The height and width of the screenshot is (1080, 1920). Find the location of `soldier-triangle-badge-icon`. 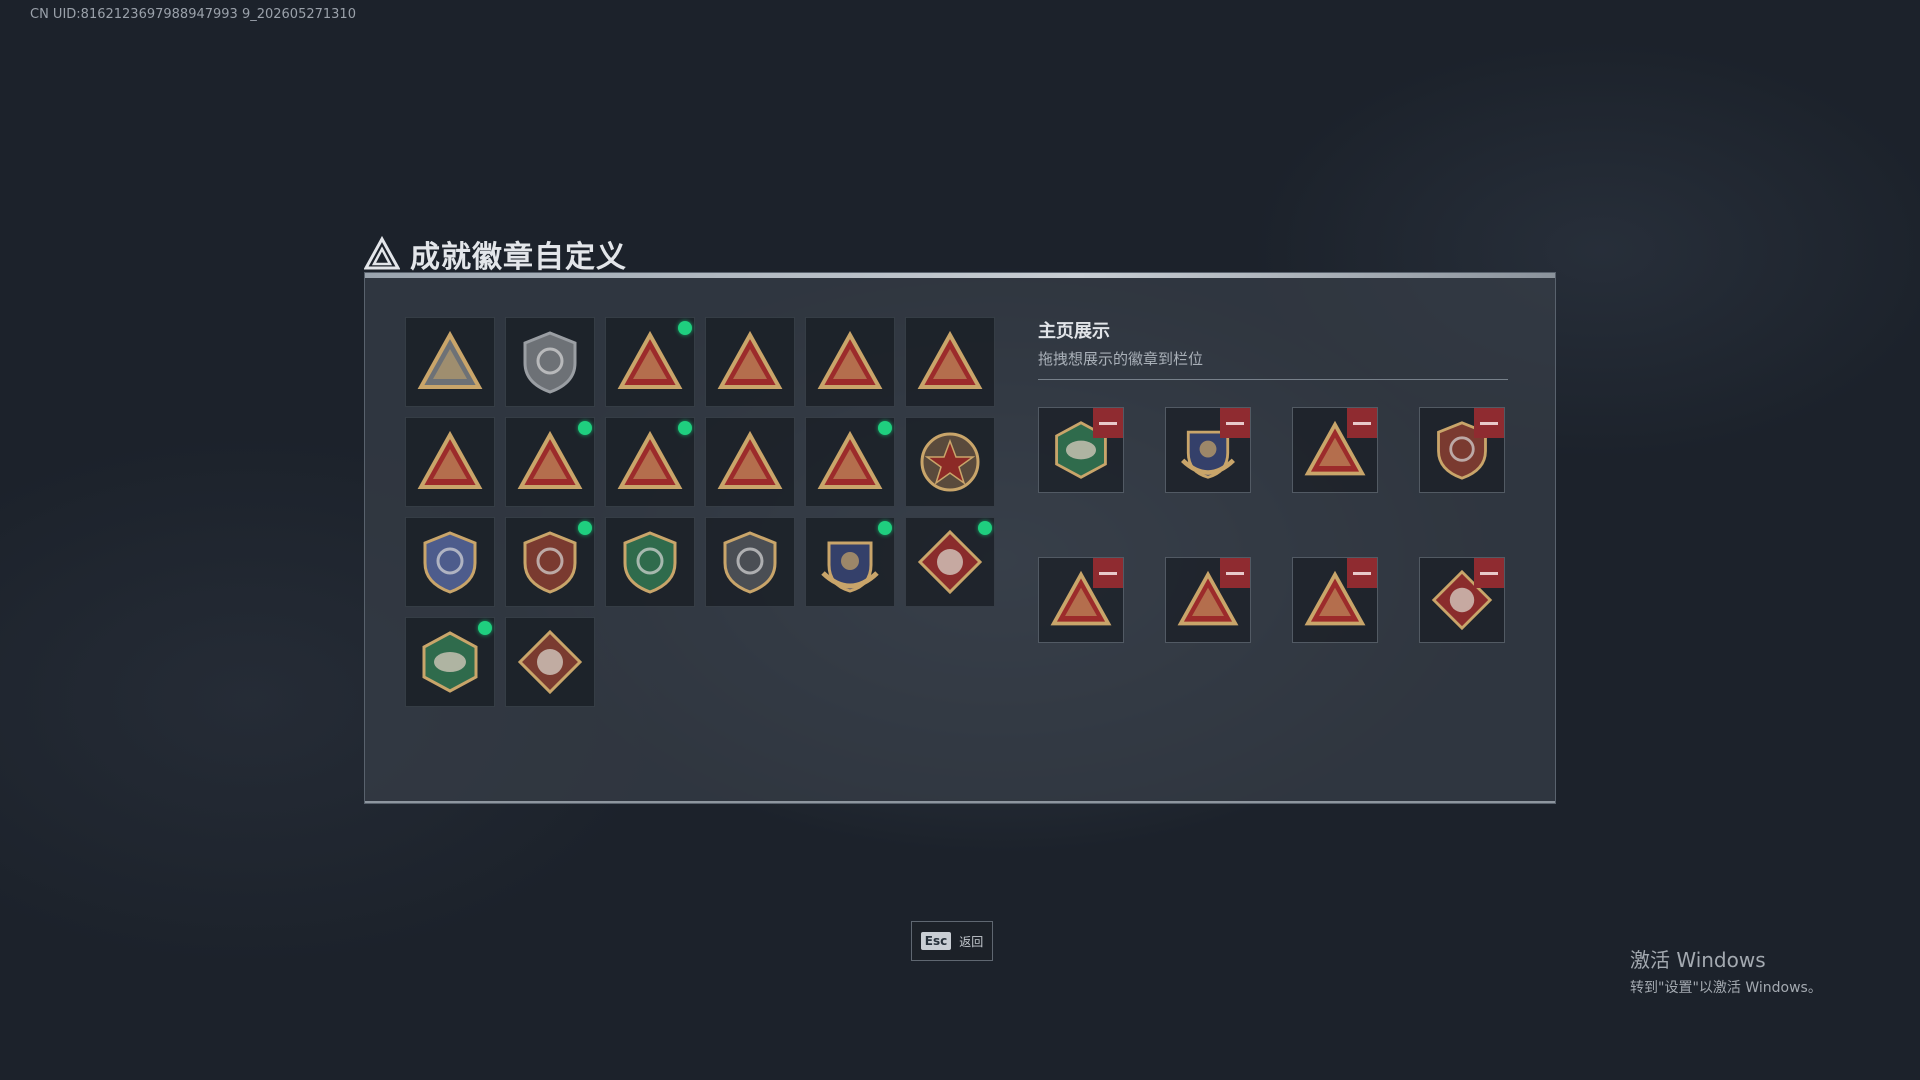

soldier-triangle-badge-icon is located at coordinates (550, 459).